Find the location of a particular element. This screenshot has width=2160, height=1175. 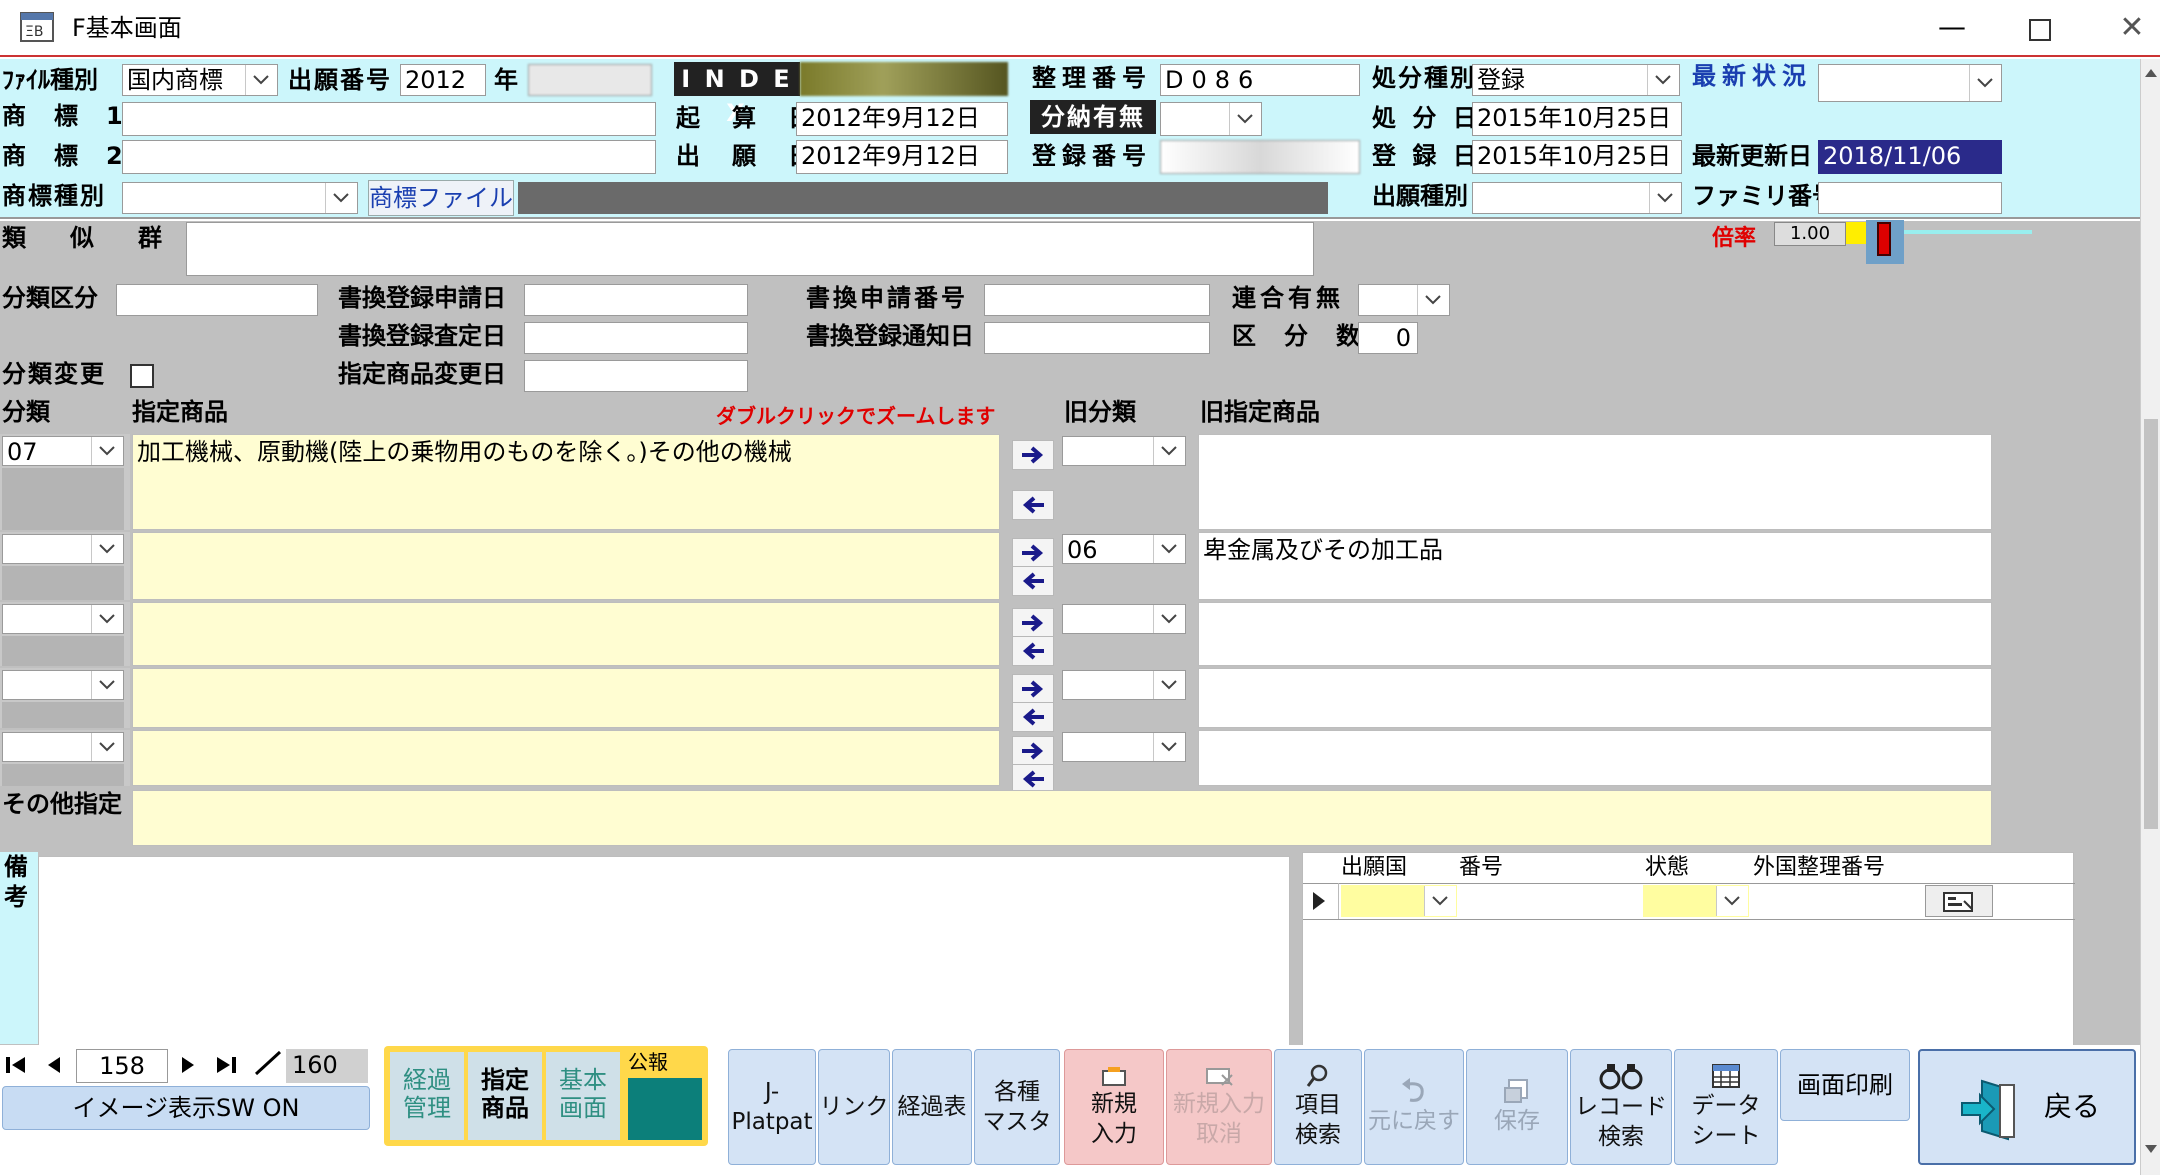

assoc-select is located at coordinates (1404, 300).